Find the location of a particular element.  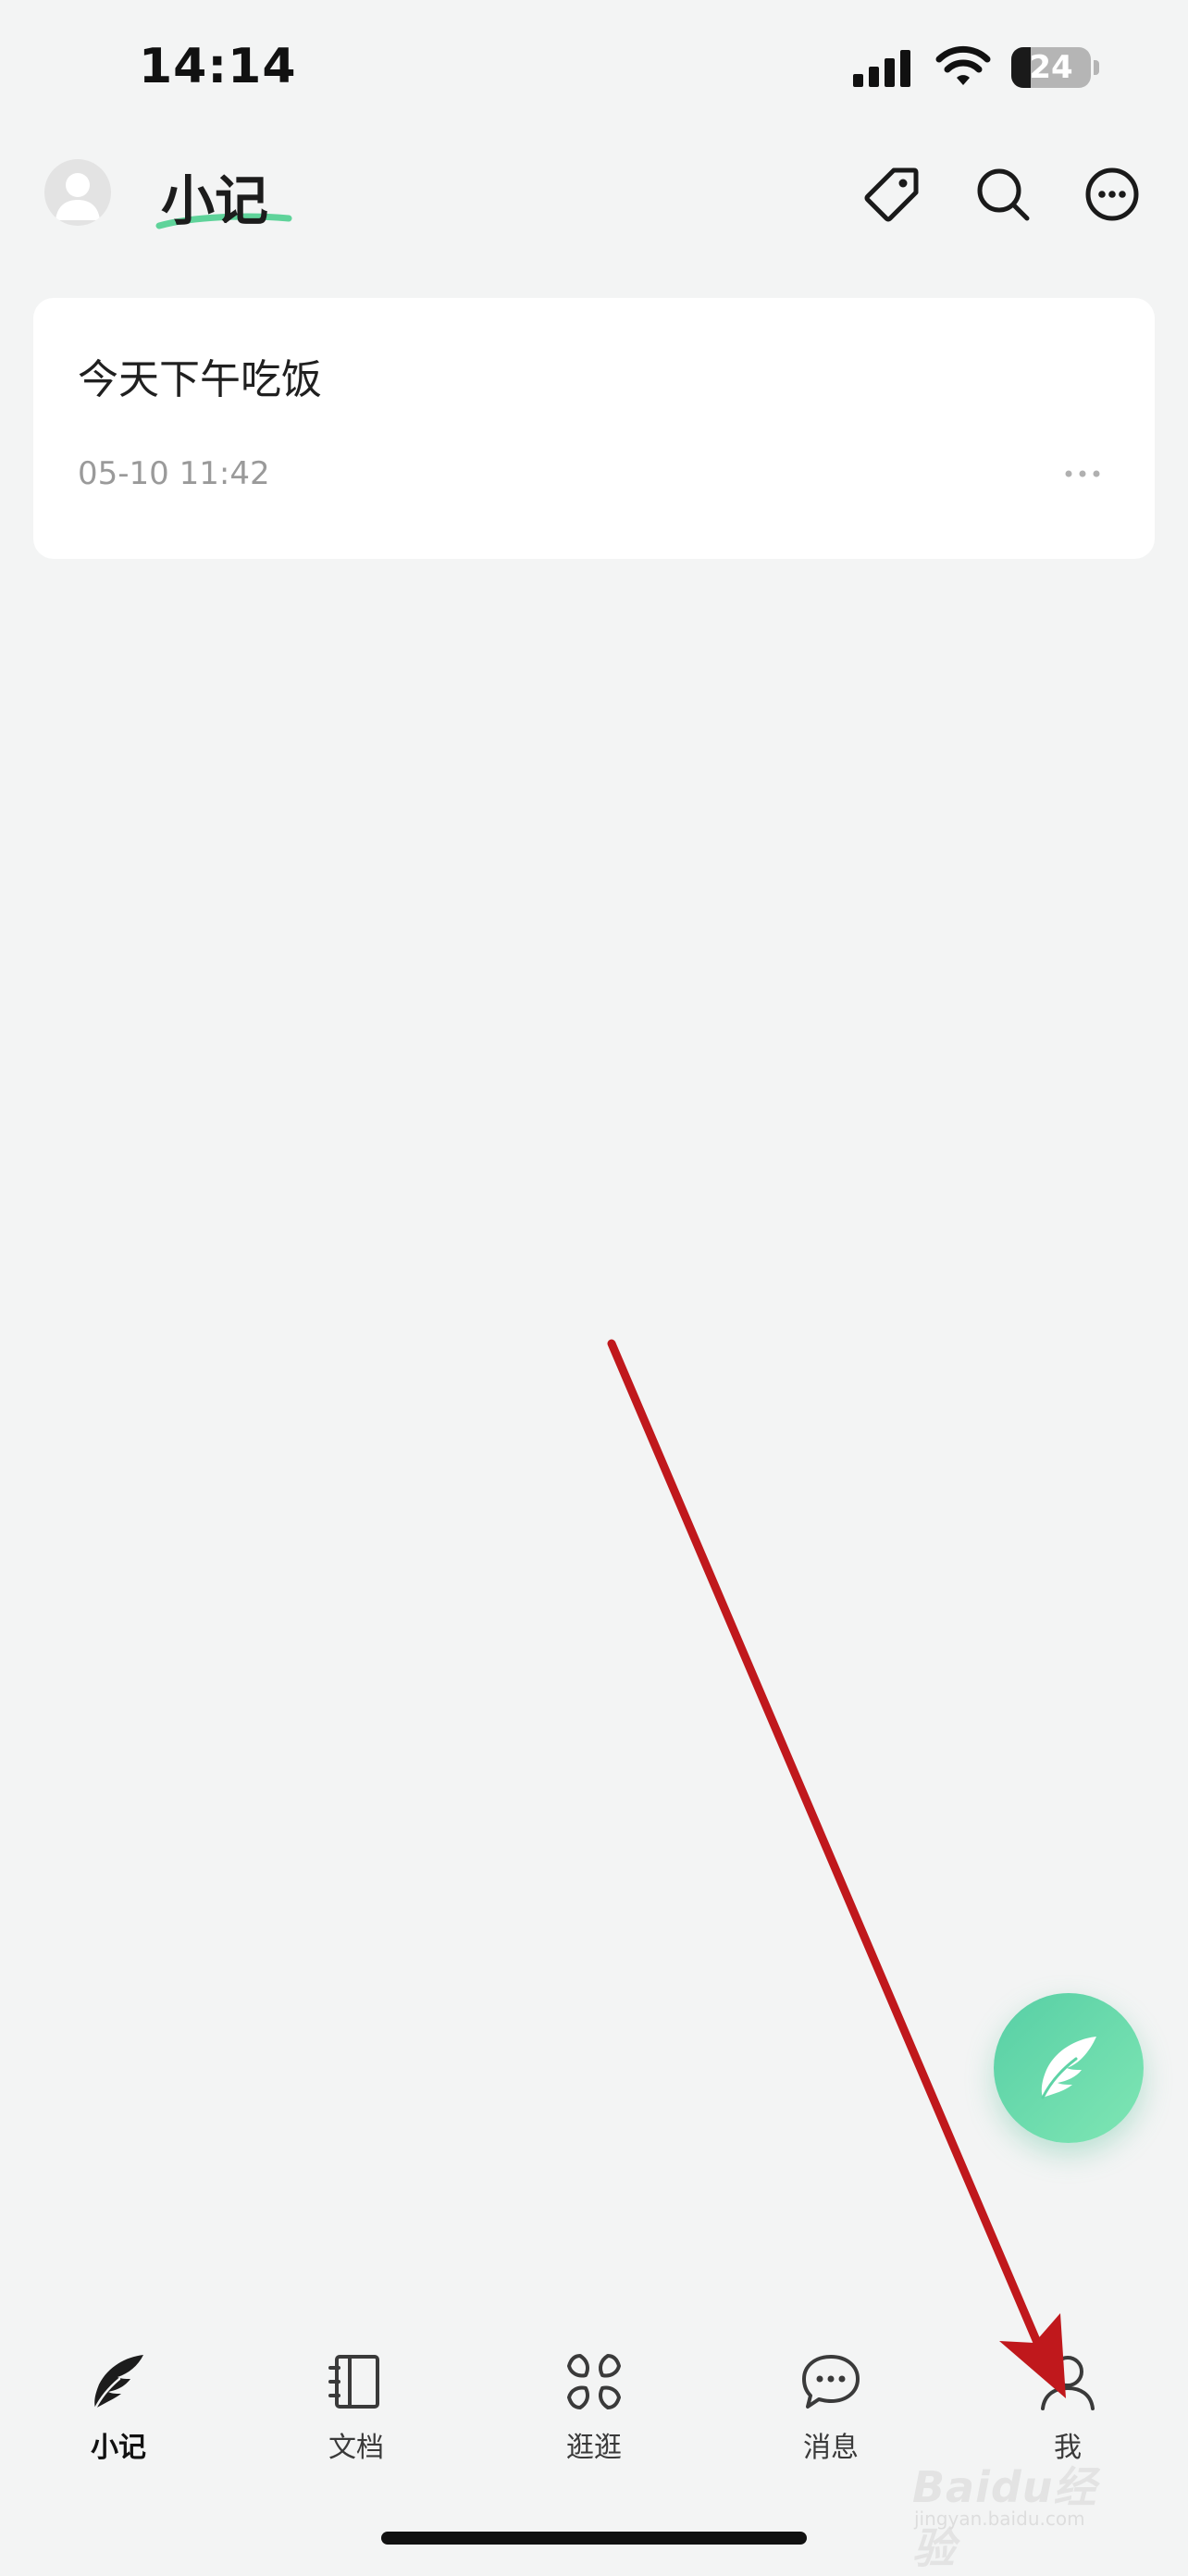

chat-bubble-icon is located at coordinates (831, 2382).